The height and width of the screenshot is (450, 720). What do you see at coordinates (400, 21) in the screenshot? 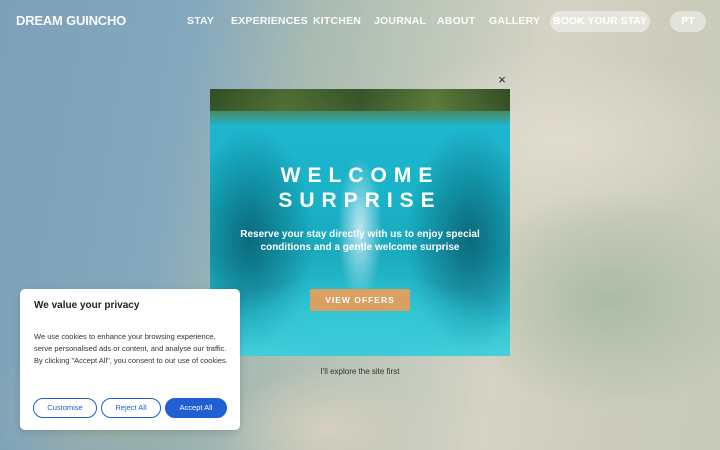
I see `nav-link-journal: JOURNAL` at bounding box center [400, 21].